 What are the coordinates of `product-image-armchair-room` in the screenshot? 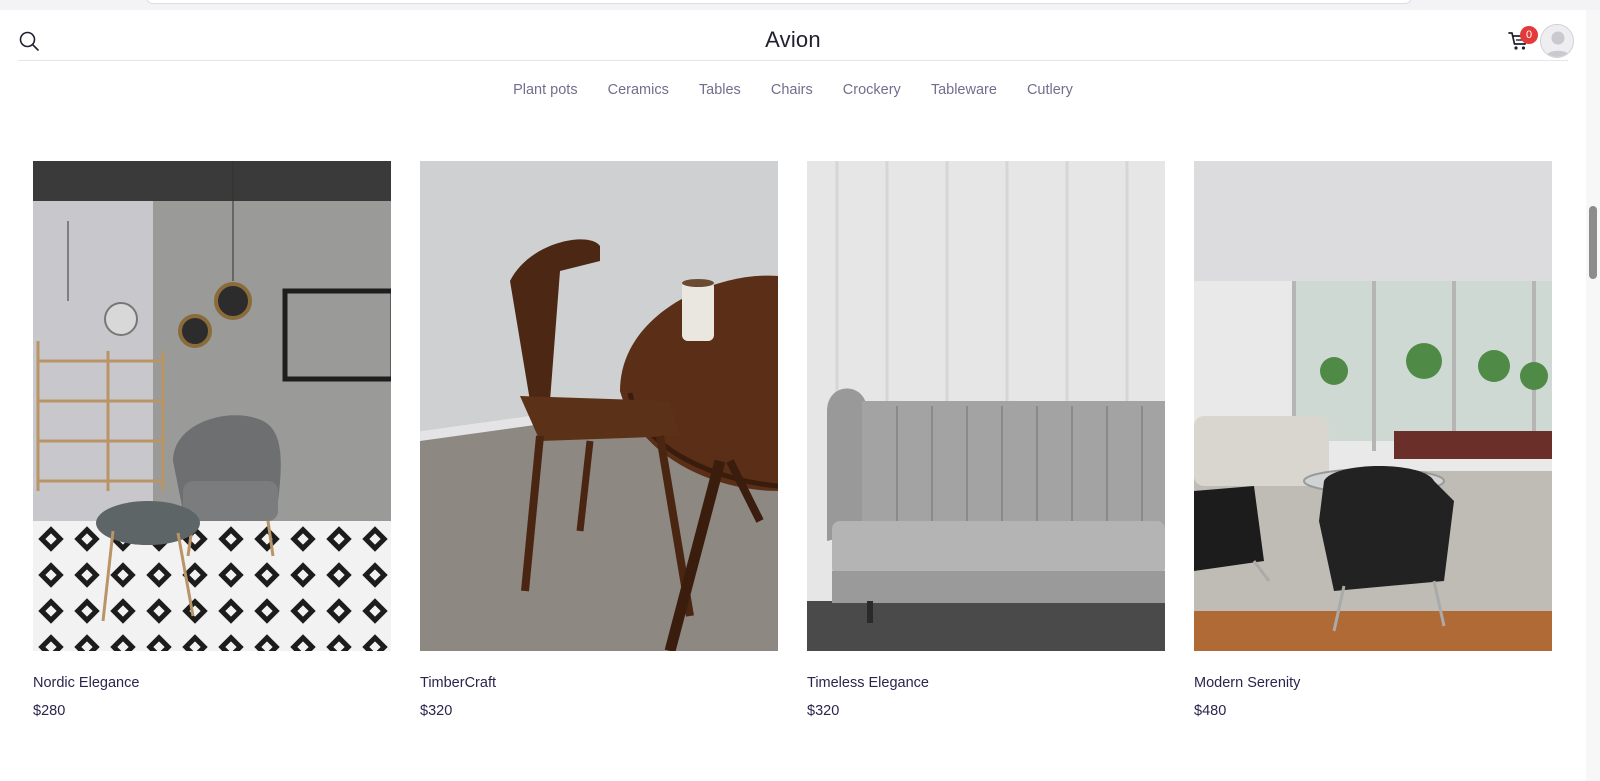 It's located at (212, 406).